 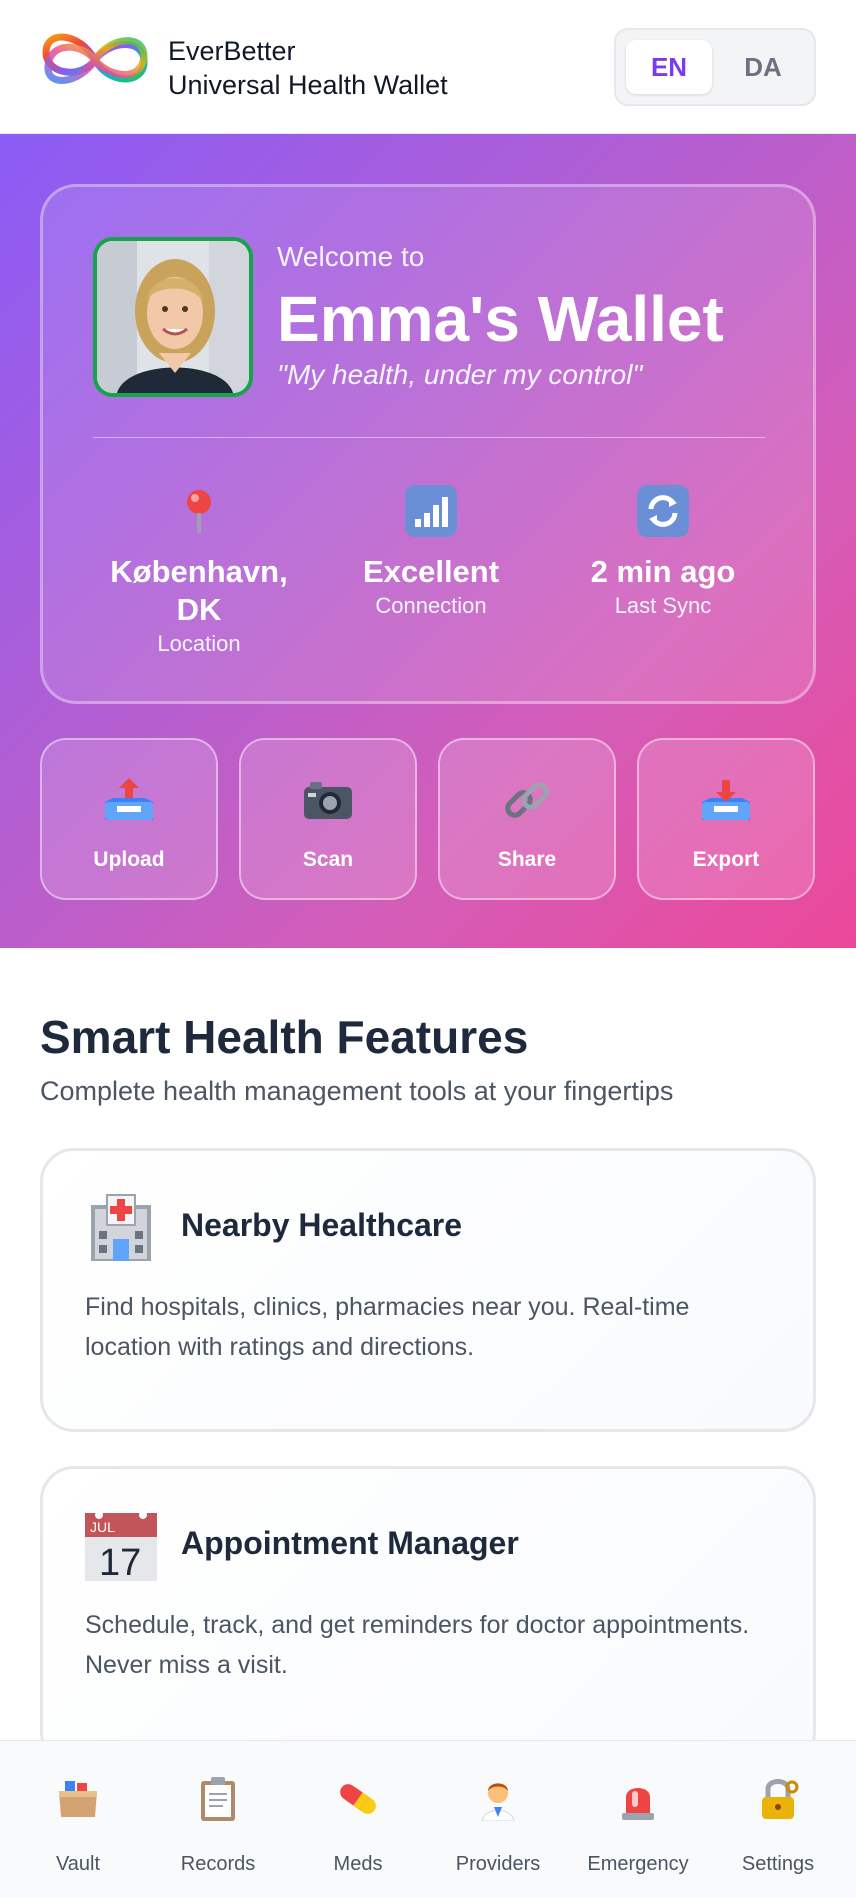 I want to click on brand-name: EverBetter, so click(x=232, y=51).